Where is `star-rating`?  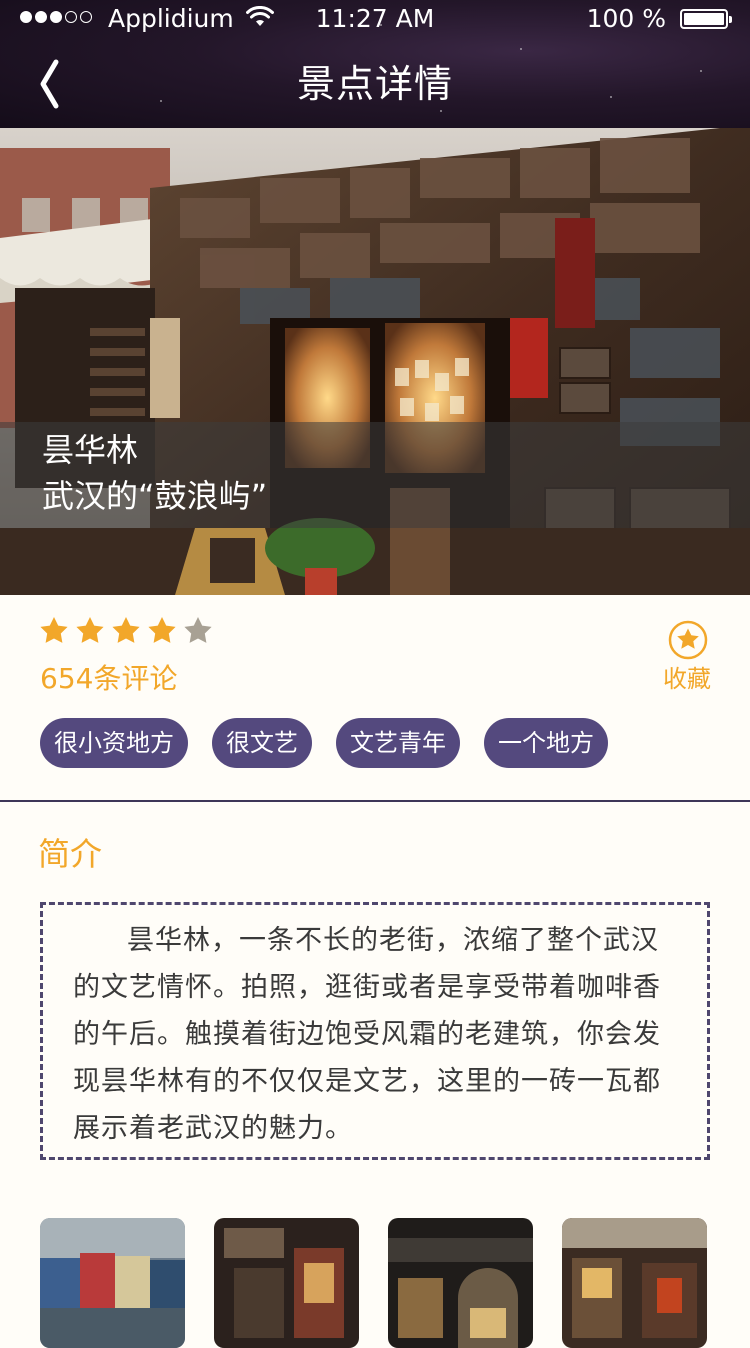 star-rating is located at coordinates (126, 631).